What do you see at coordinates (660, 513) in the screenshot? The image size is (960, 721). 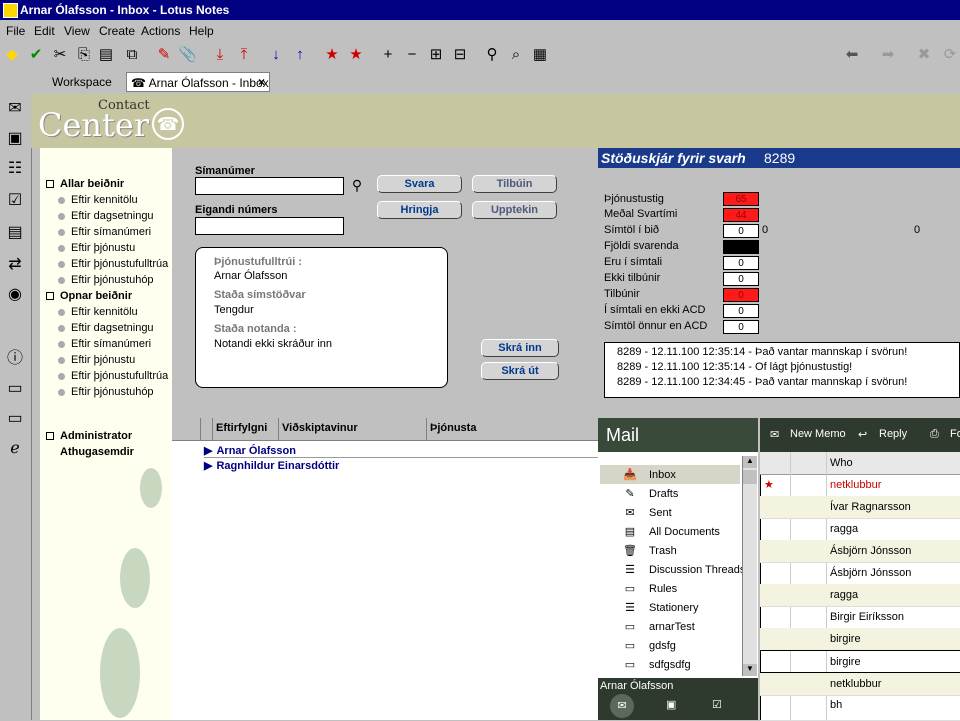 I see `folder-sent: Sent` at bounding box center [660, 513].